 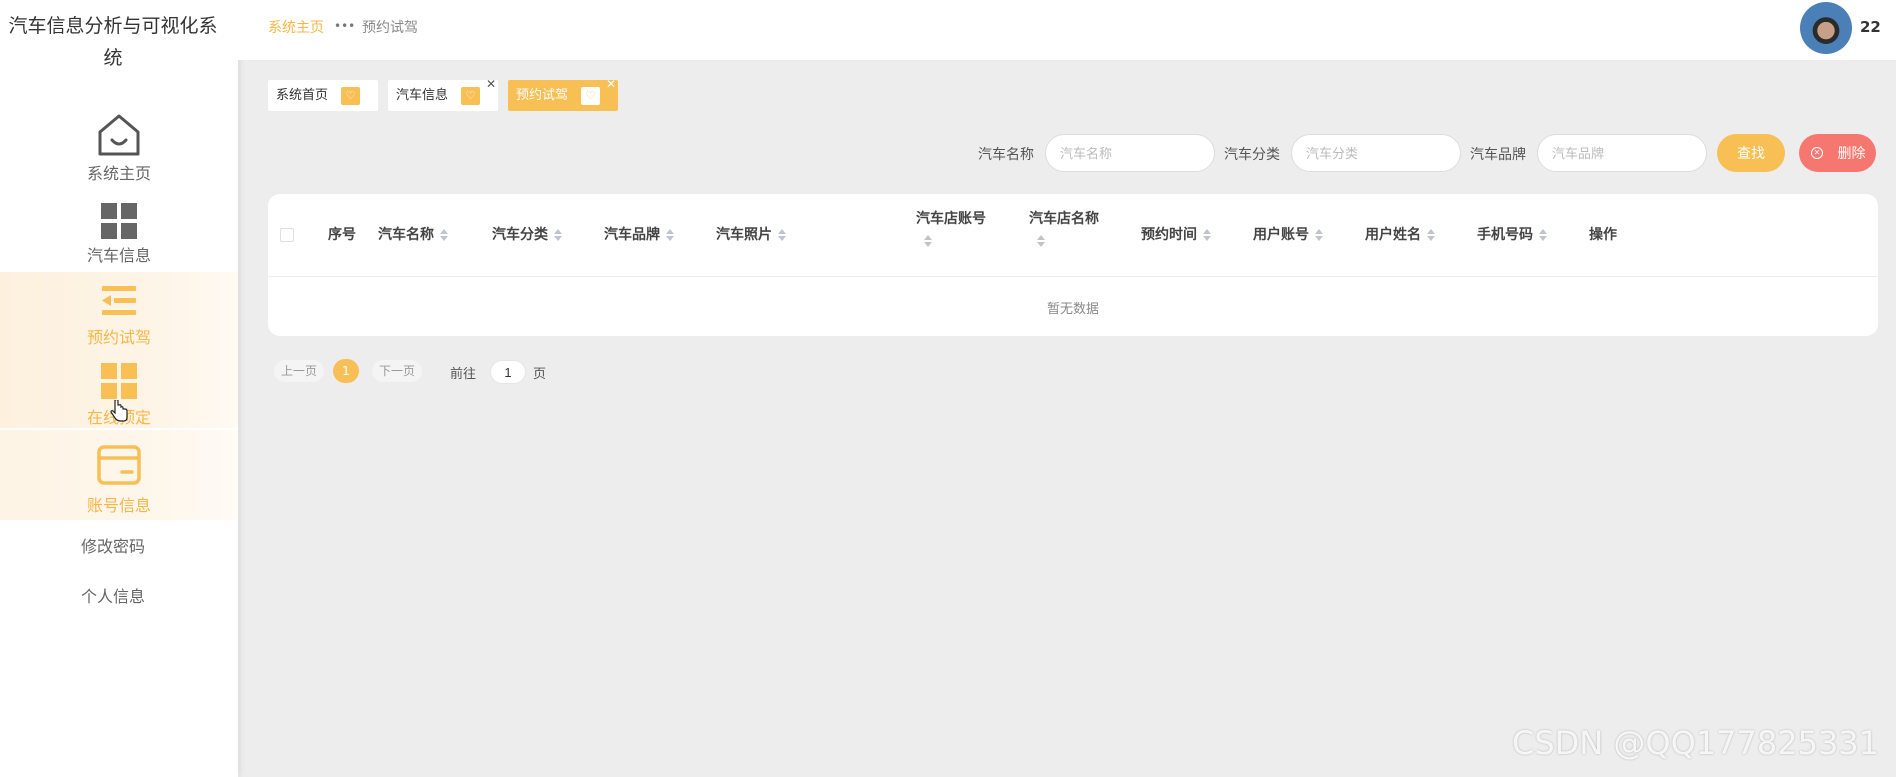 What do you see at coordinates (1400, 235) in the screenshot?
I see `column-header: 用户姓名` at bounding box center [1400, 235].